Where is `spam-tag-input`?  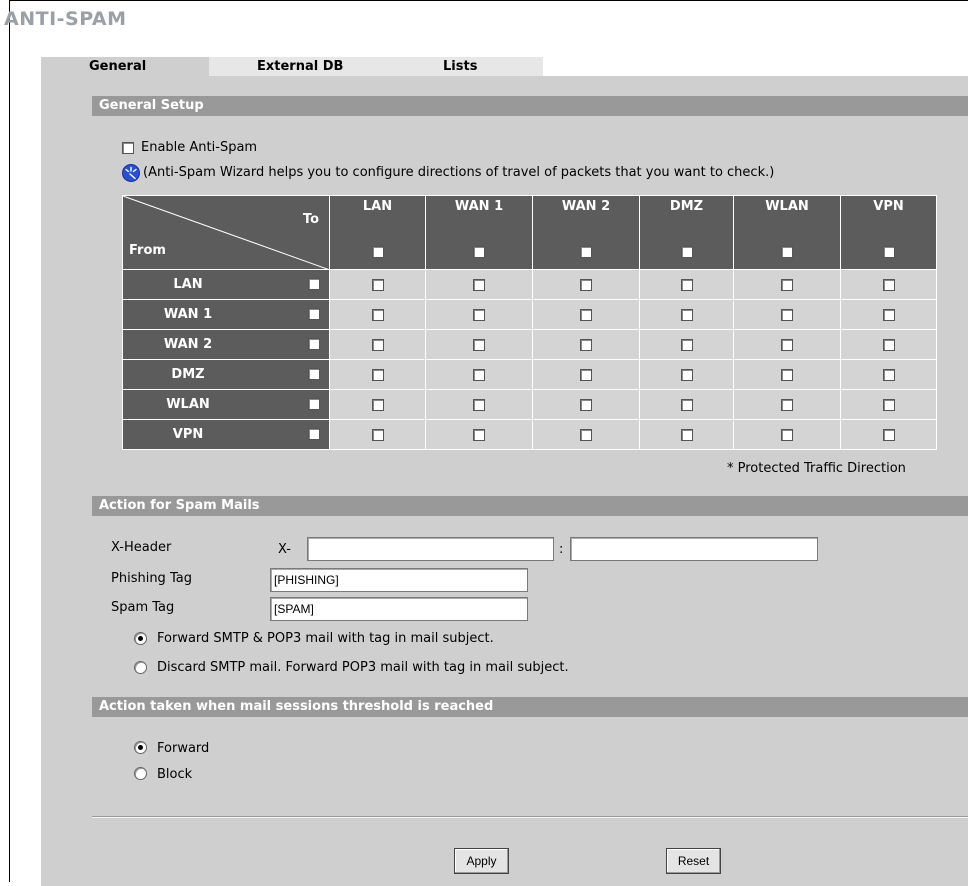 spam-tag-input is located at coordinates (399, 609).